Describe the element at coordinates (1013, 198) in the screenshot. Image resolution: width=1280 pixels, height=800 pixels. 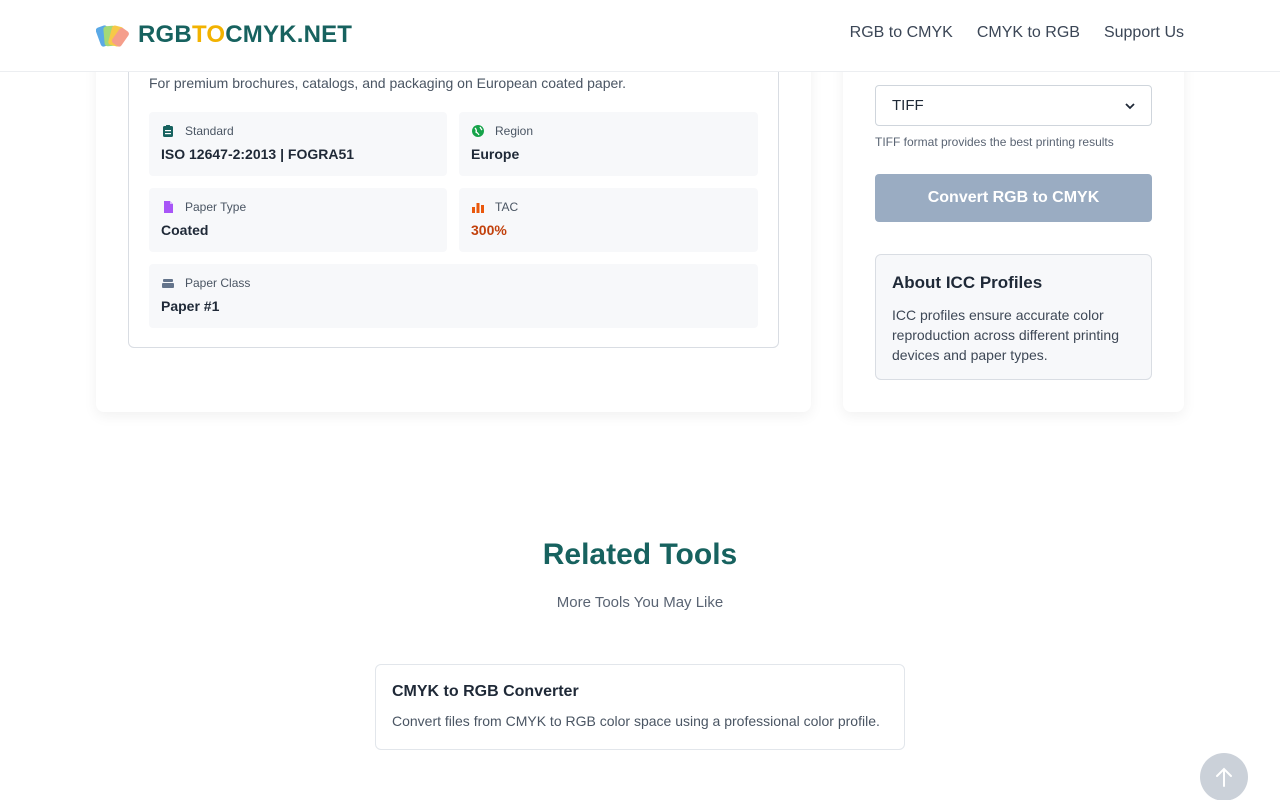
I see `convert-button: Convert RGB to CMYK` at that location.